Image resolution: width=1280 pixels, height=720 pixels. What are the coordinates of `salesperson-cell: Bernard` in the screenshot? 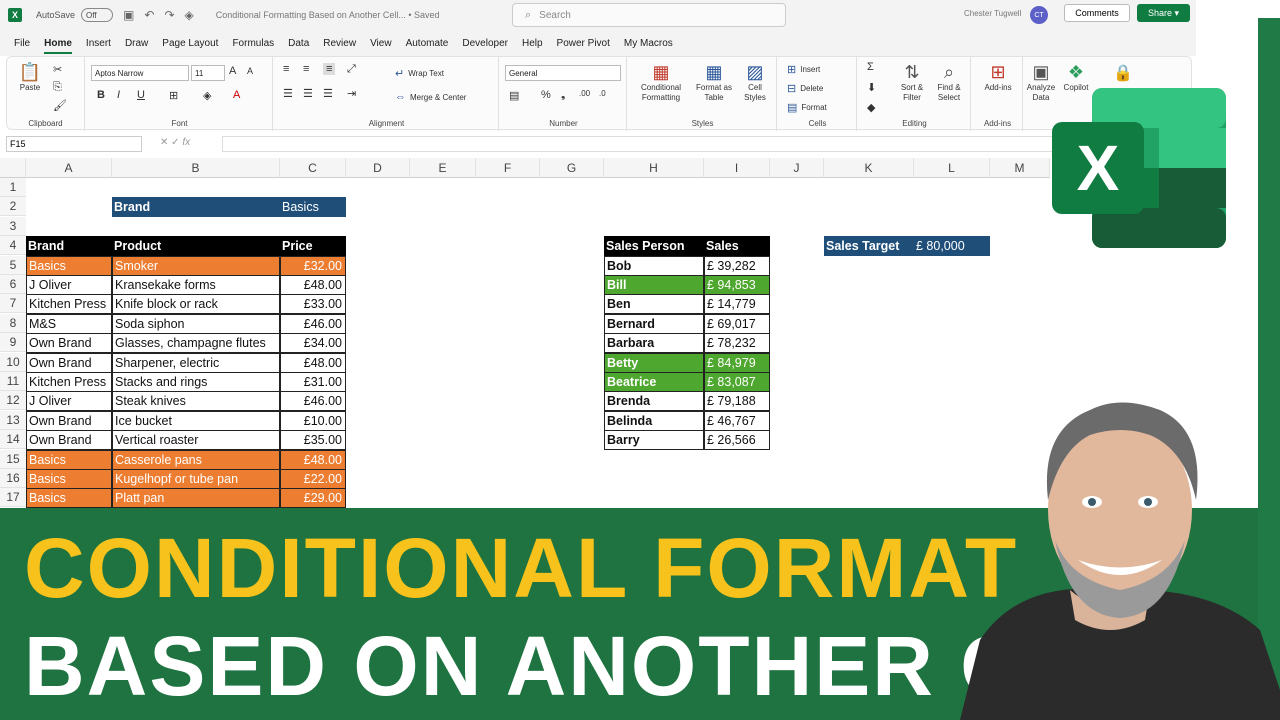 It's located at (654, 323).